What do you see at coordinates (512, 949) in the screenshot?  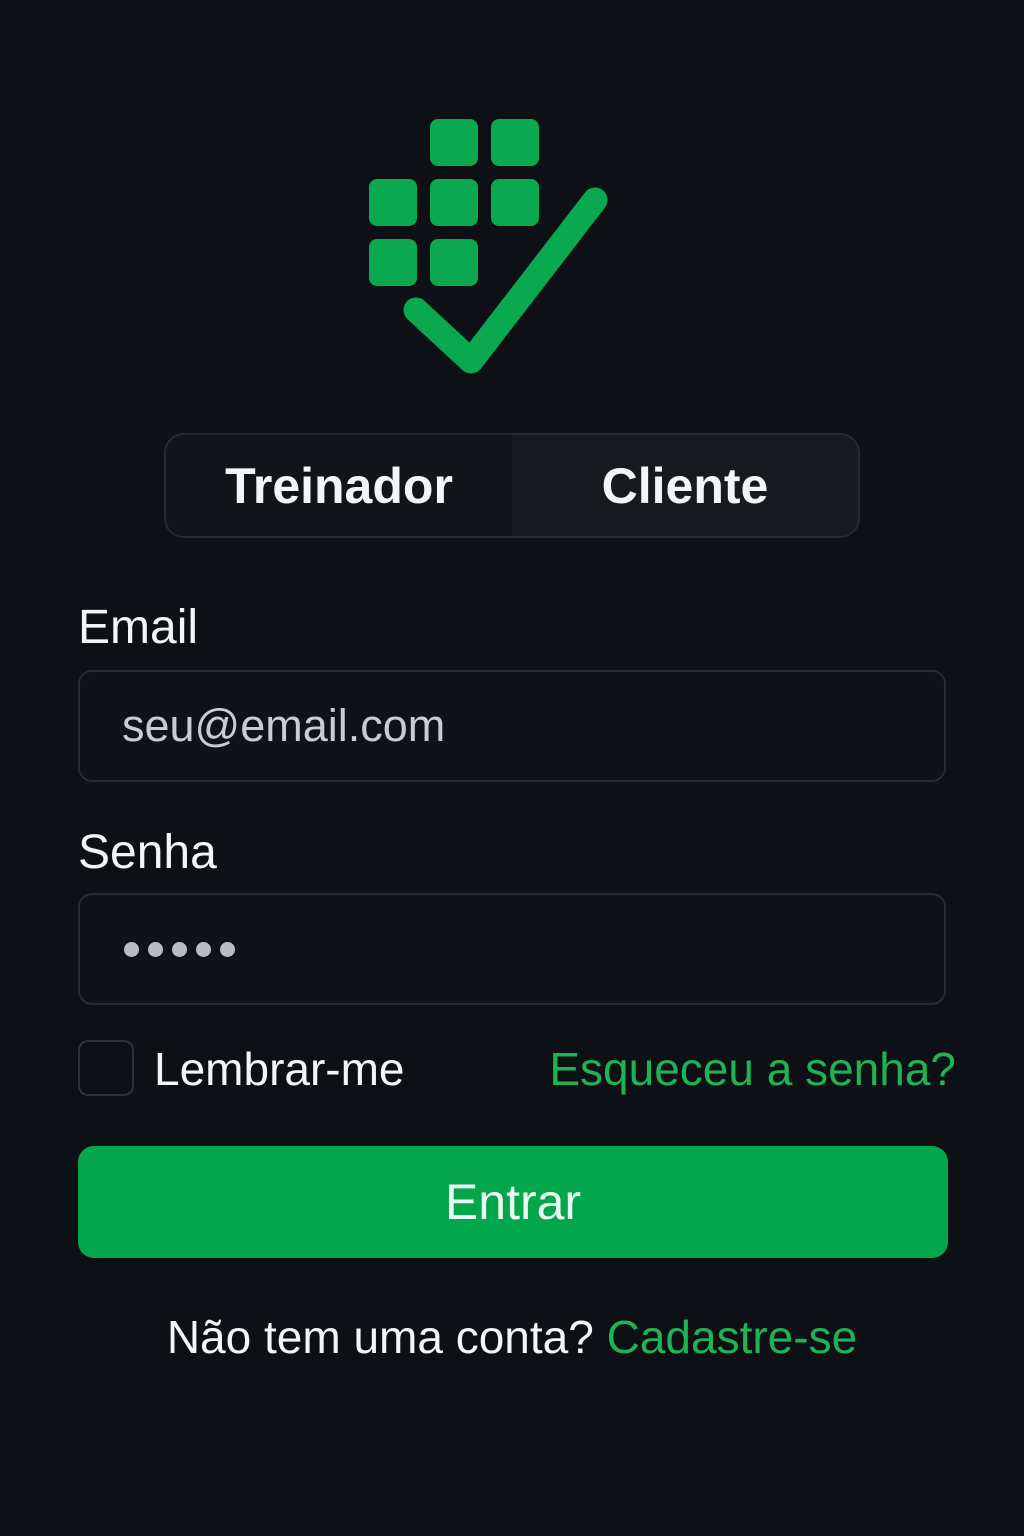 I see `password-field` at bounding box center [512, 949].